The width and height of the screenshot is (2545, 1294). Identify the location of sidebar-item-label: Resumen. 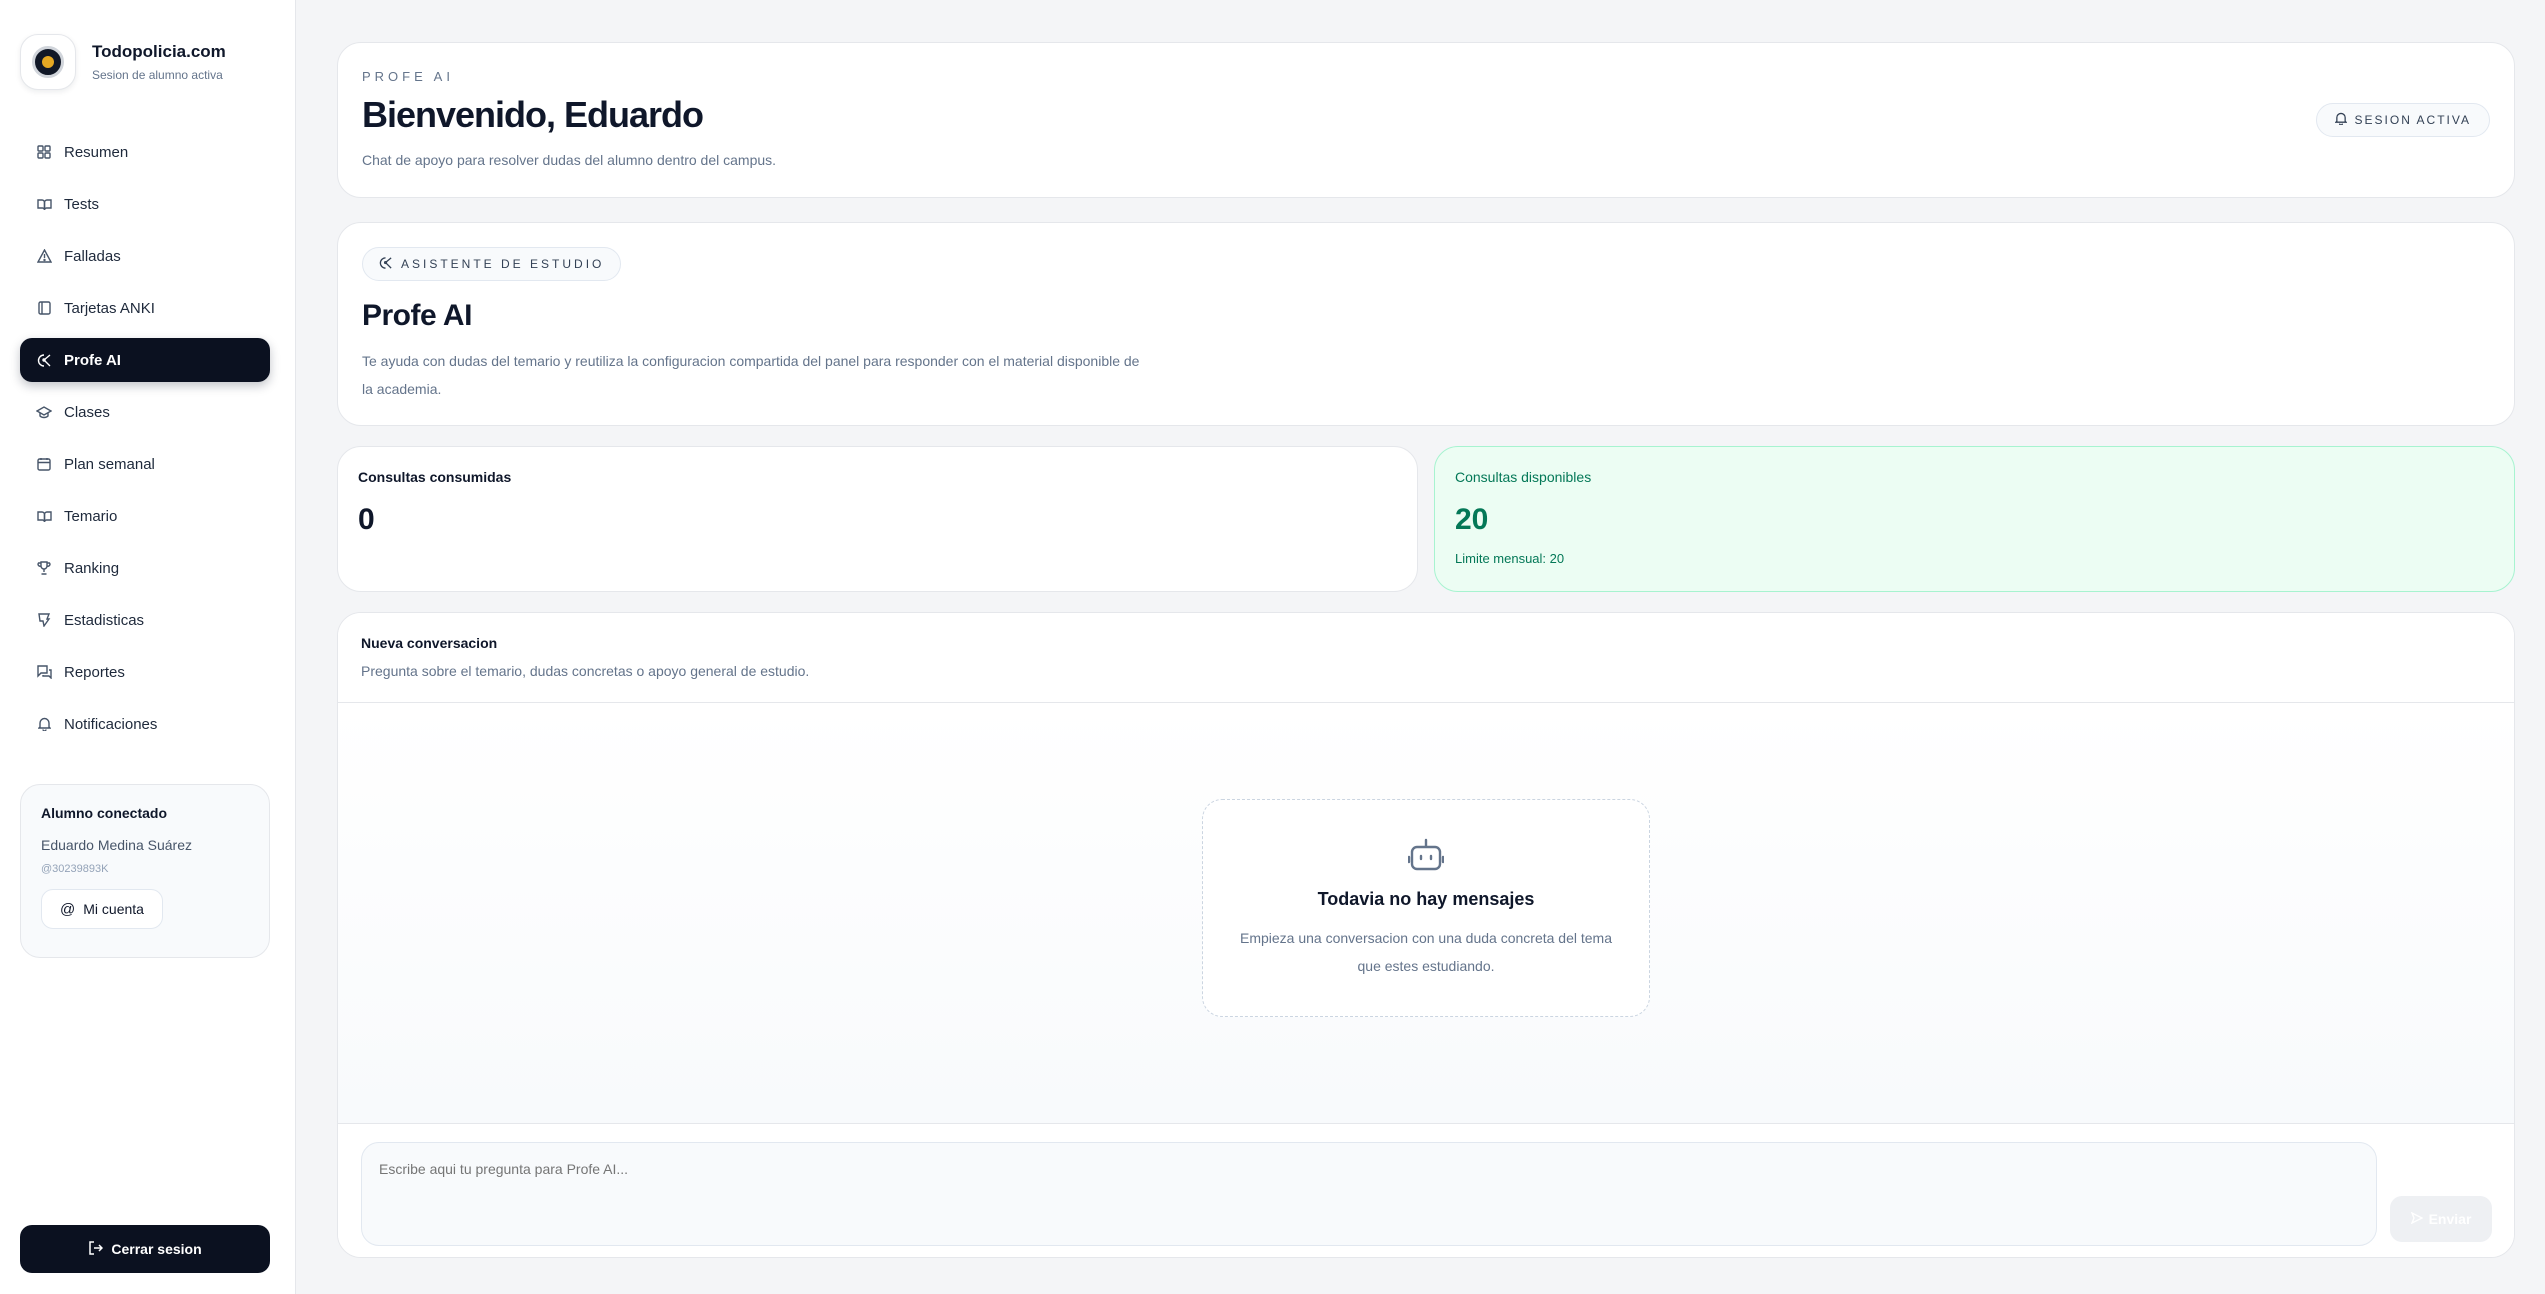
(96, 152).